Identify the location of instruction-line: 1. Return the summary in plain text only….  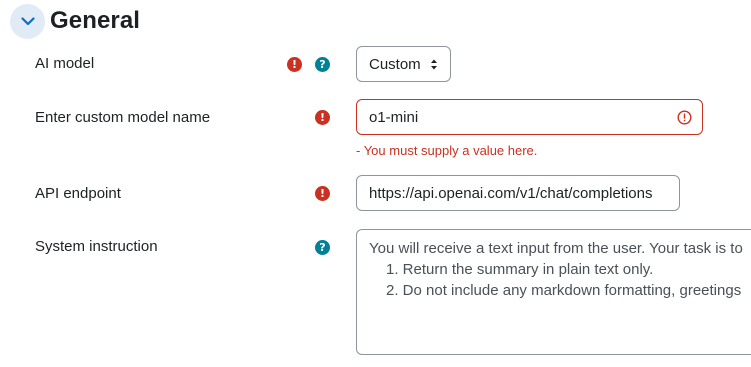
(520, 269).